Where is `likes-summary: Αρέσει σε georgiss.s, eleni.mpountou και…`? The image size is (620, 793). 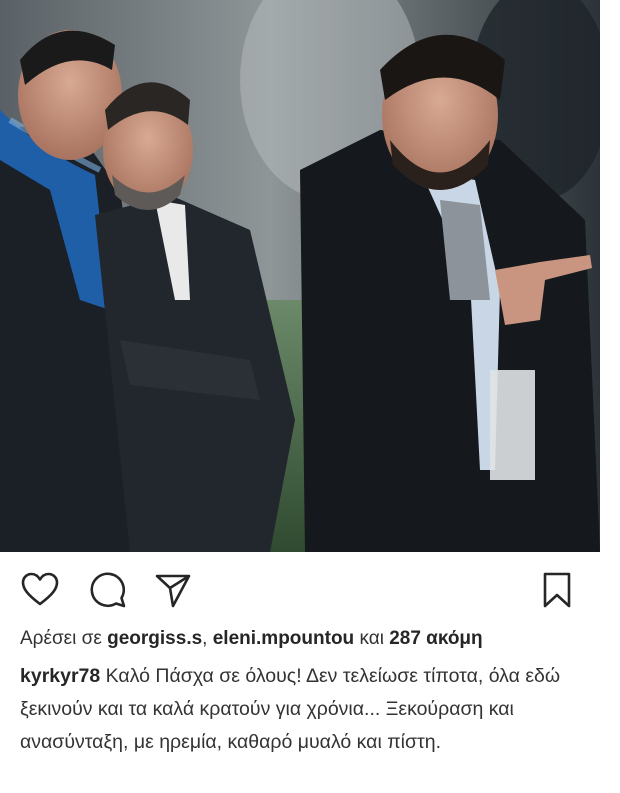
likes-summary: Αρέσει σε georgiss.s, eleni.mpountou και… is located at coordinates (315, 639).